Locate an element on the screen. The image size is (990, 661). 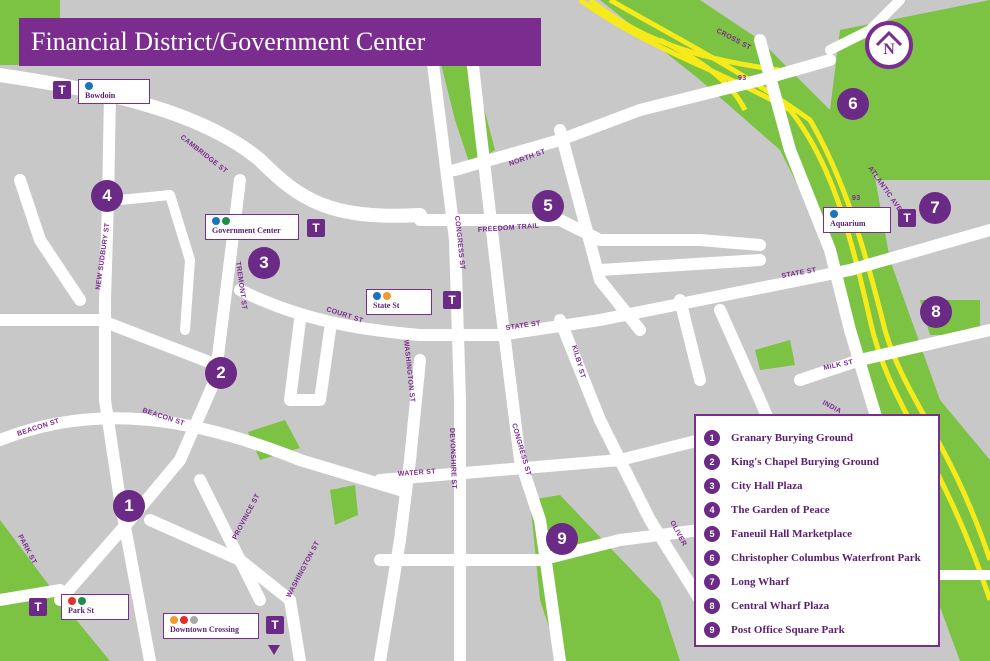
t-icon-government-center: T is located at coordinates (316, 228).